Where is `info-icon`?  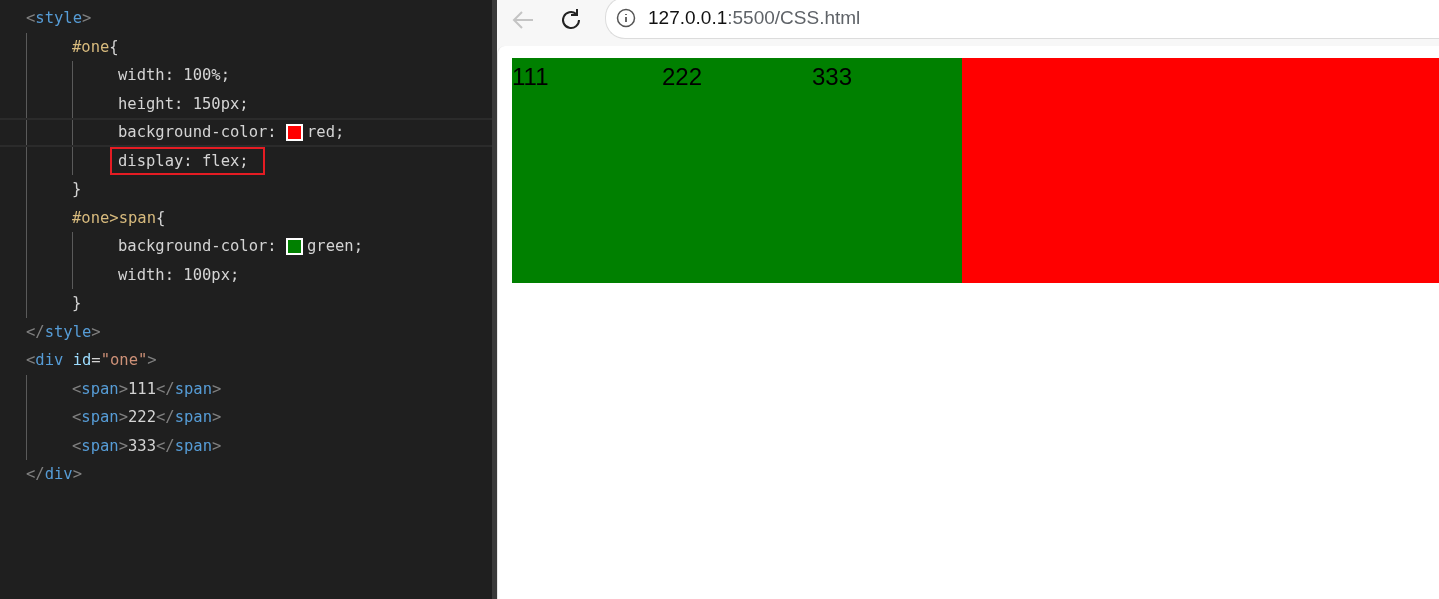
info-icon is located at coordinates (626, 18).